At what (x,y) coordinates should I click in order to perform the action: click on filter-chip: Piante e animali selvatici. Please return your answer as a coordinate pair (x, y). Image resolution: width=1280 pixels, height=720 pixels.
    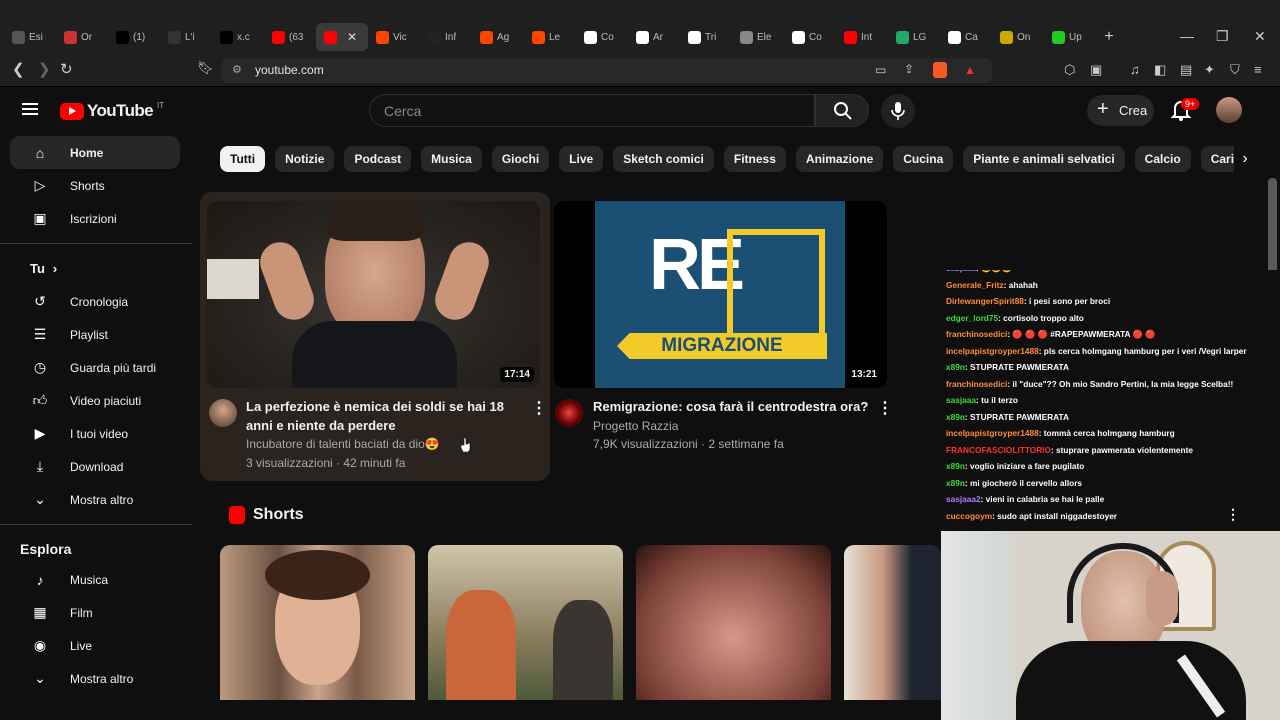
    Looking at the image, I should click on (1044, 159).